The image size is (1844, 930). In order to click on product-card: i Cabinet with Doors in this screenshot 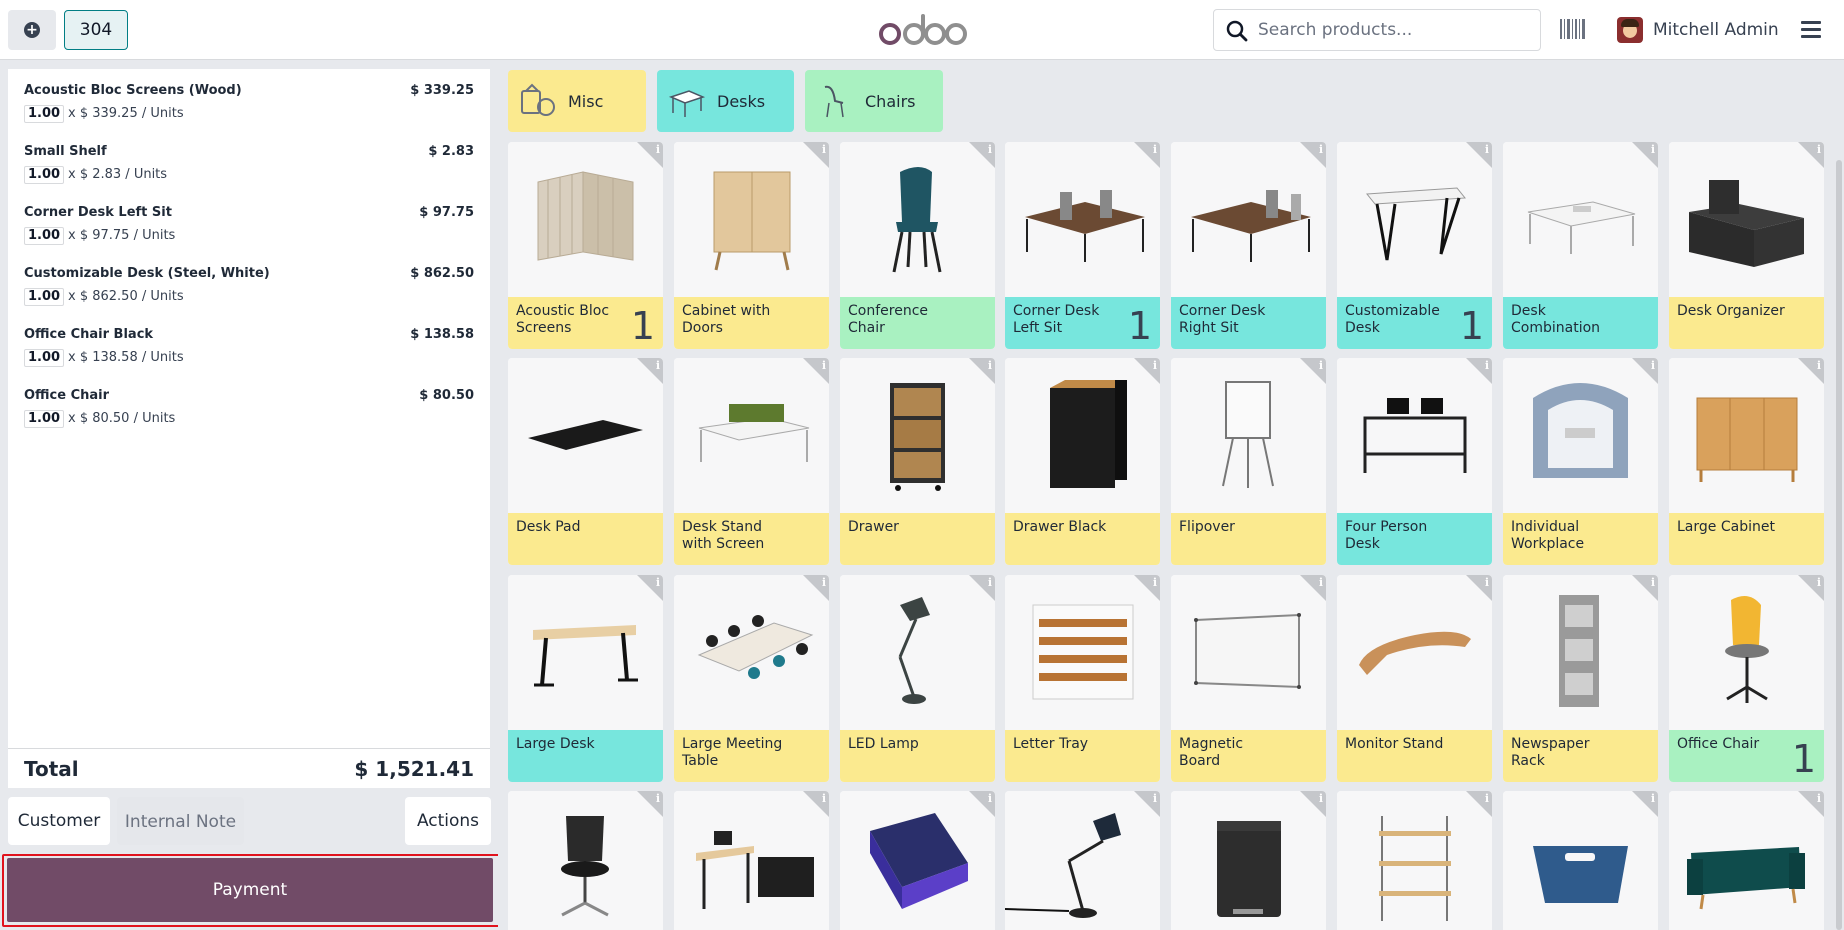, I will do `click(751, 245)`.